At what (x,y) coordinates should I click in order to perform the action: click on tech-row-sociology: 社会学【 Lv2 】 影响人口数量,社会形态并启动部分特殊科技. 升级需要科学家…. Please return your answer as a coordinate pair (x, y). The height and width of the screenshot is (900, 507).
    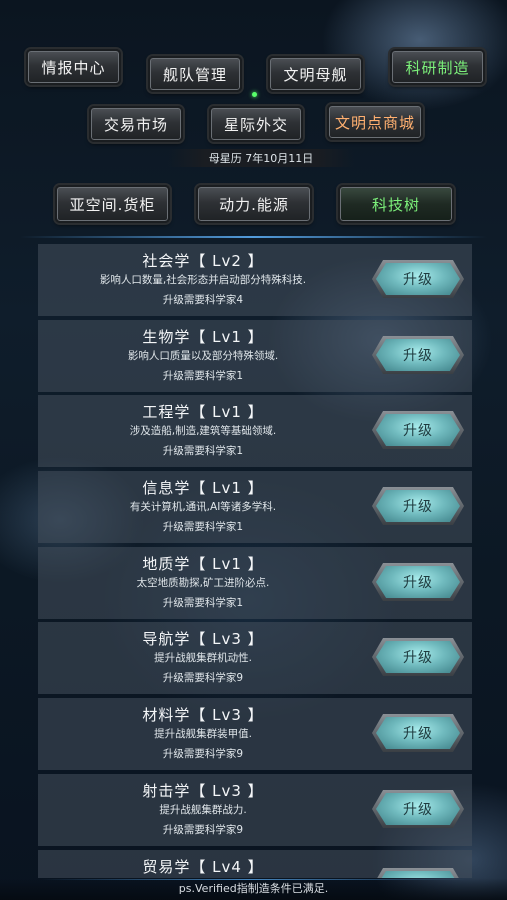
    Looking at the image, I should click on (255, 280).